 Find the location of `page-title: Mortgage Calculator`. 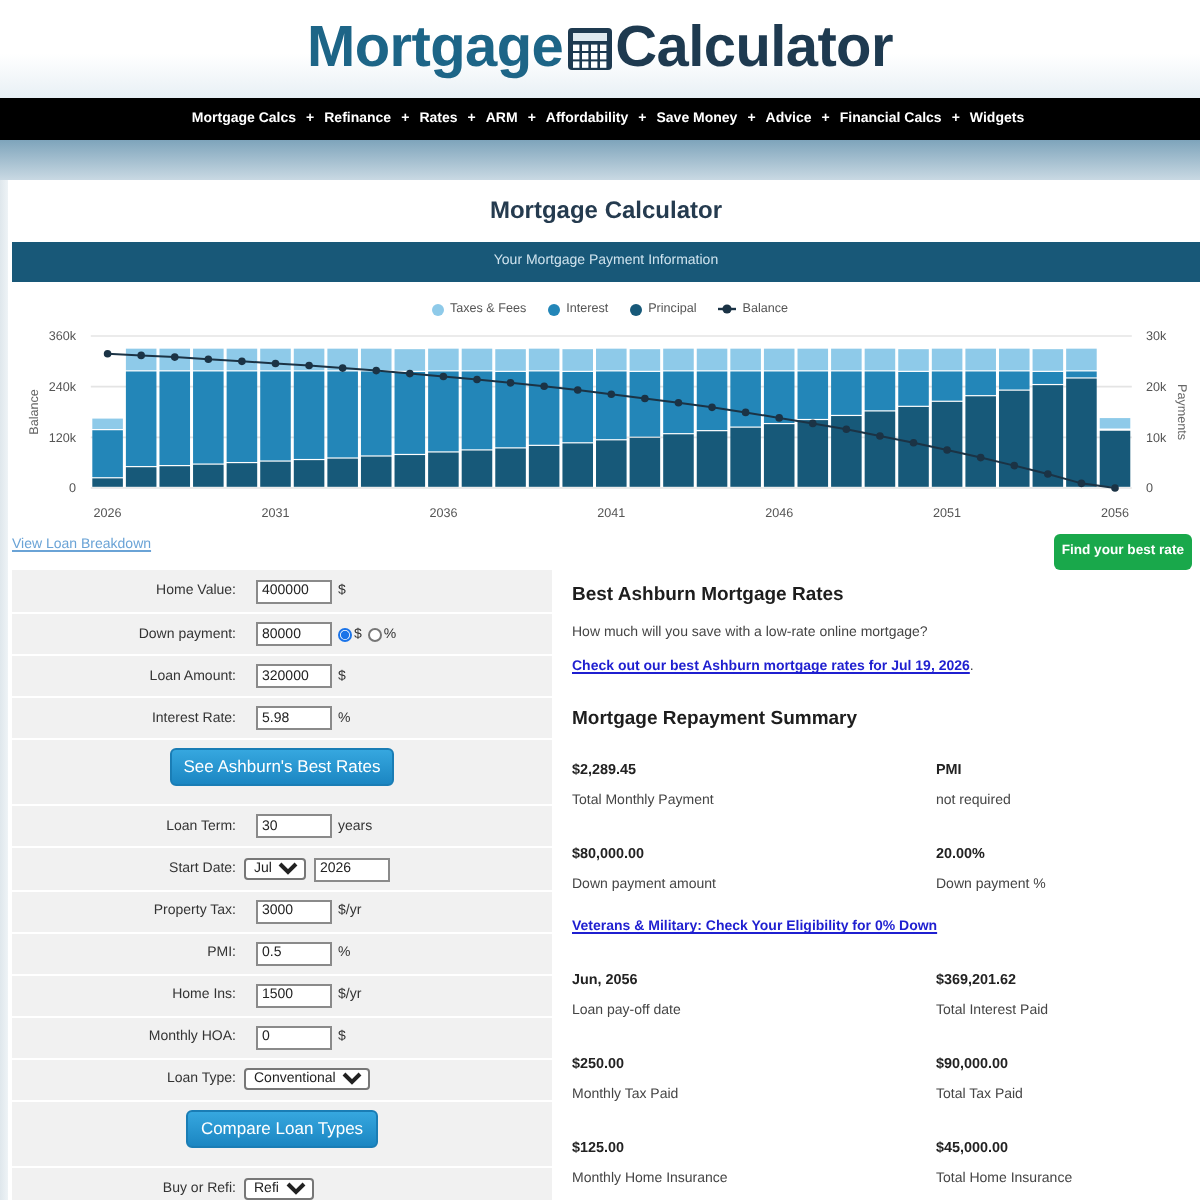

page-title: Mortgage Calculator is located at coordinates (605, 211).